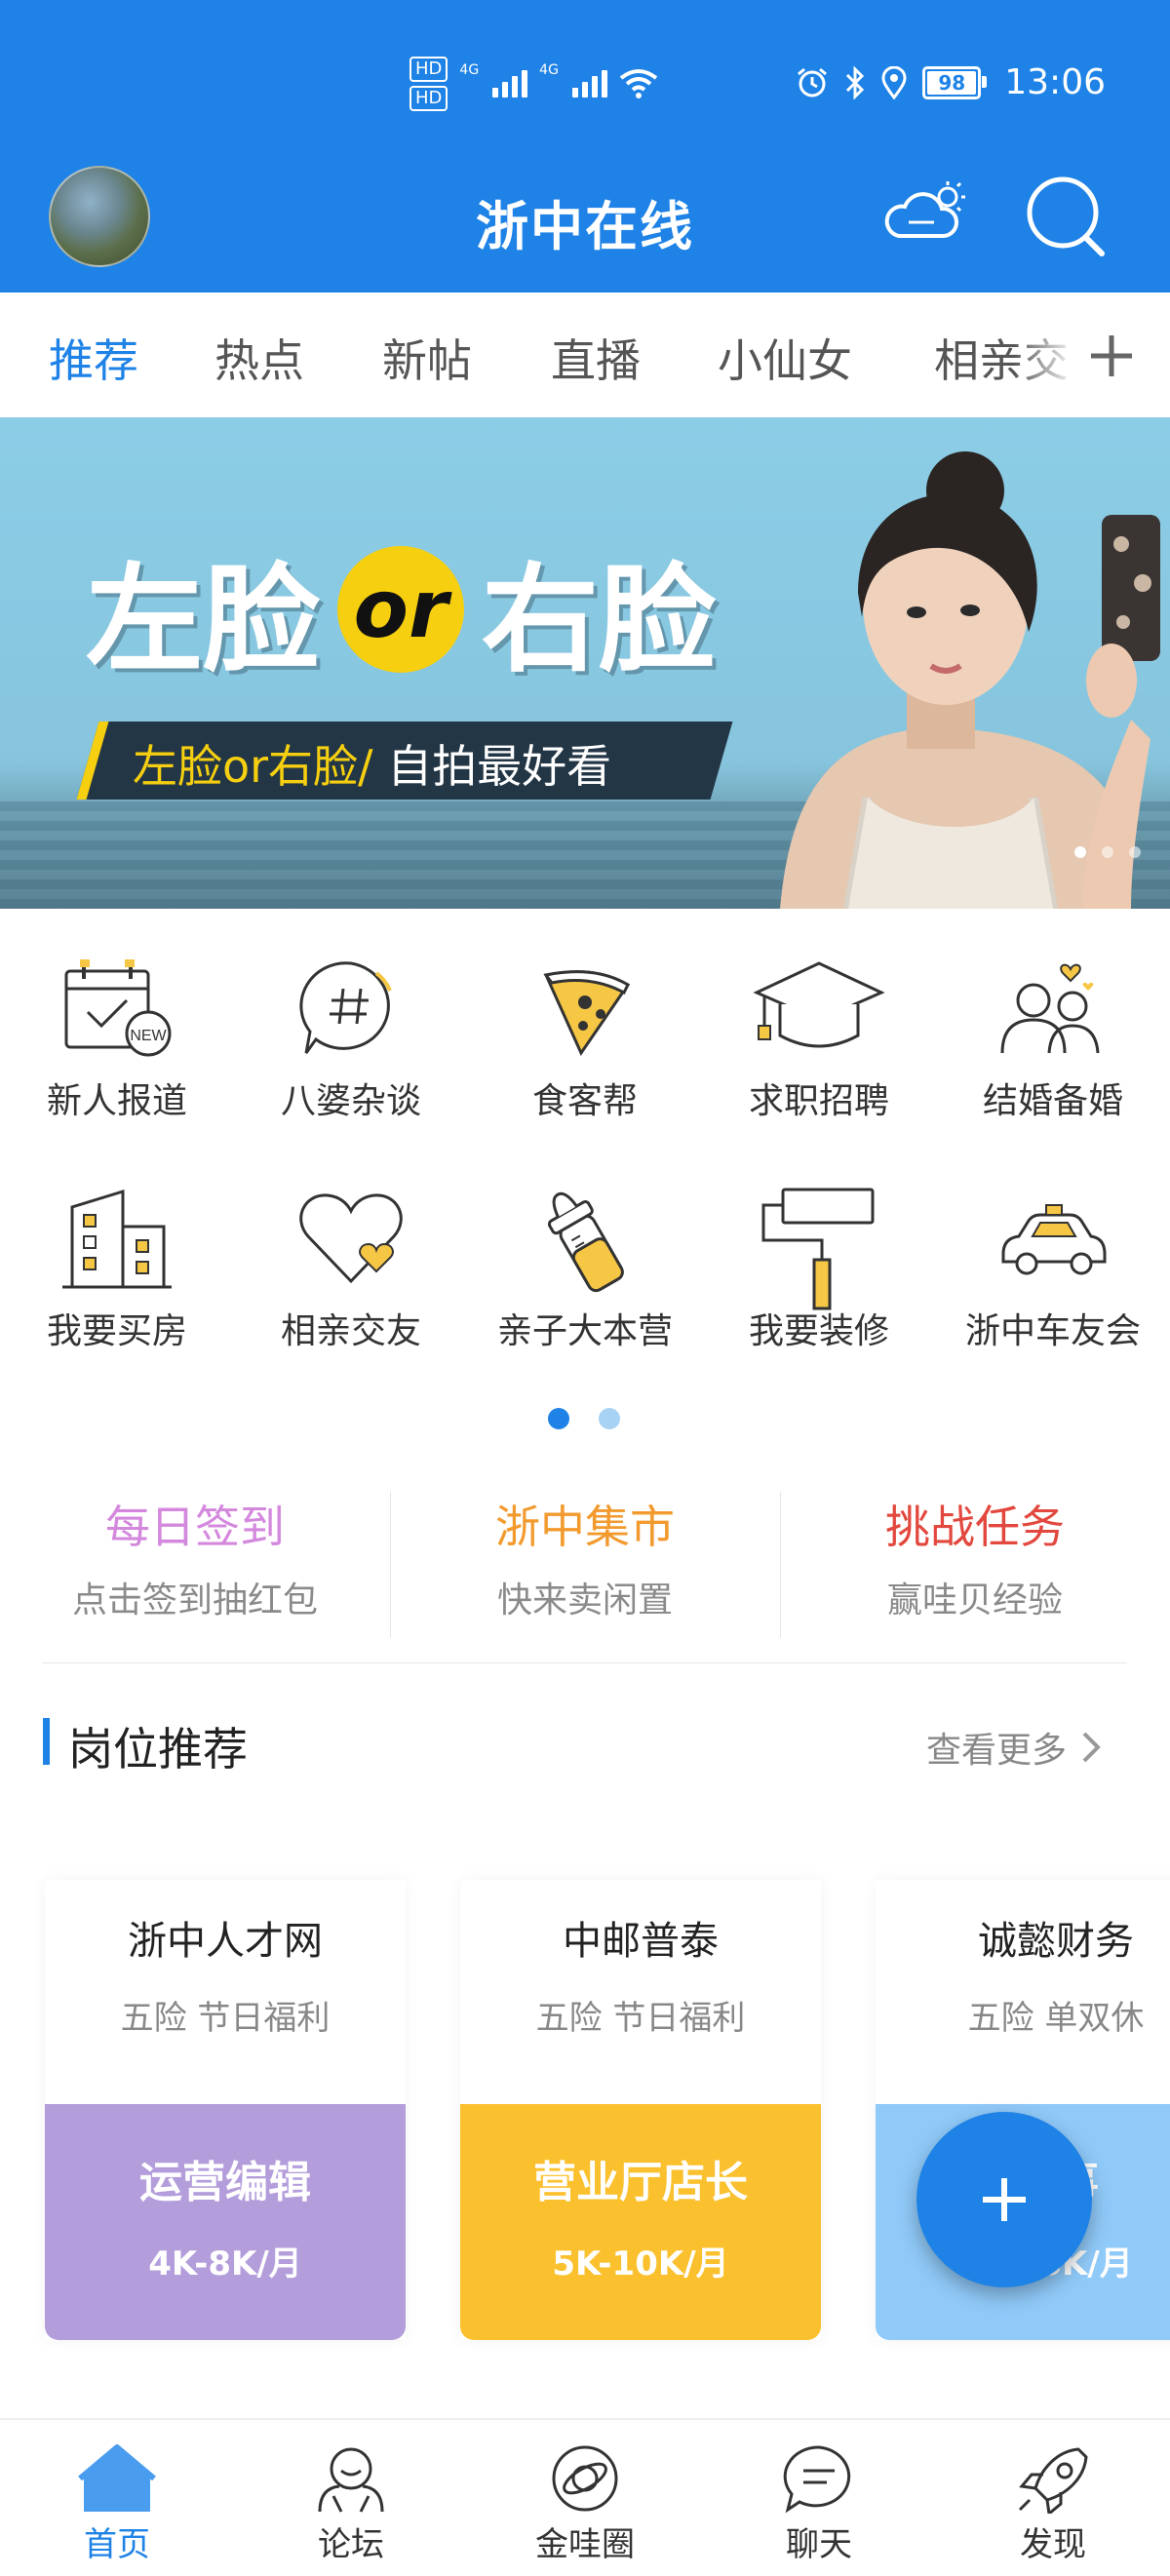  I want to click on grid-item-car-club: 浙中车友会, so click(1053, 1269).